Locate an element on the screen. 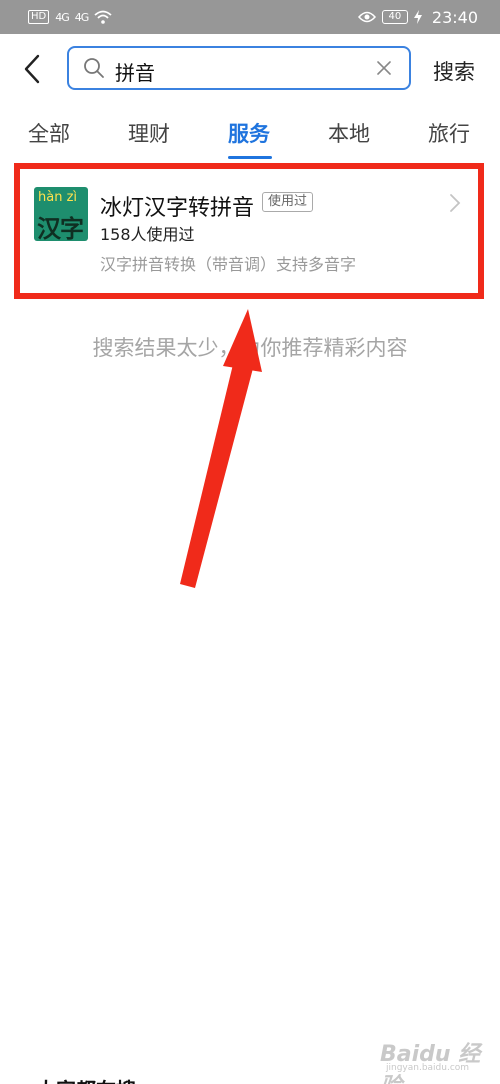 This screenshot has width=500, height=1084. battery-icon: 40 is located at coordinates (394, 17).